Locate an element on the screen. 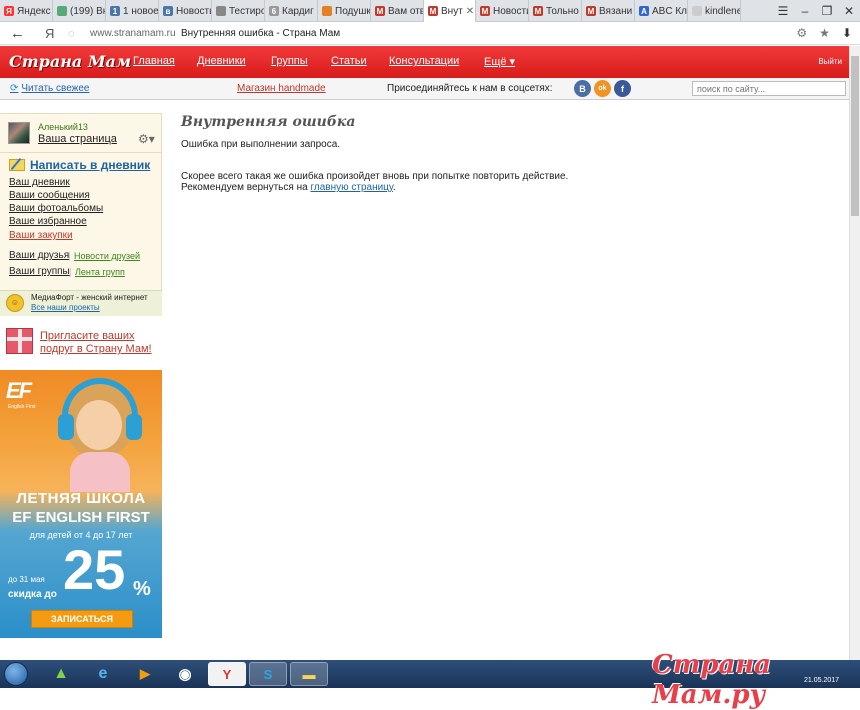  browser-tab: kindlene is located at coordinates (714, 11).